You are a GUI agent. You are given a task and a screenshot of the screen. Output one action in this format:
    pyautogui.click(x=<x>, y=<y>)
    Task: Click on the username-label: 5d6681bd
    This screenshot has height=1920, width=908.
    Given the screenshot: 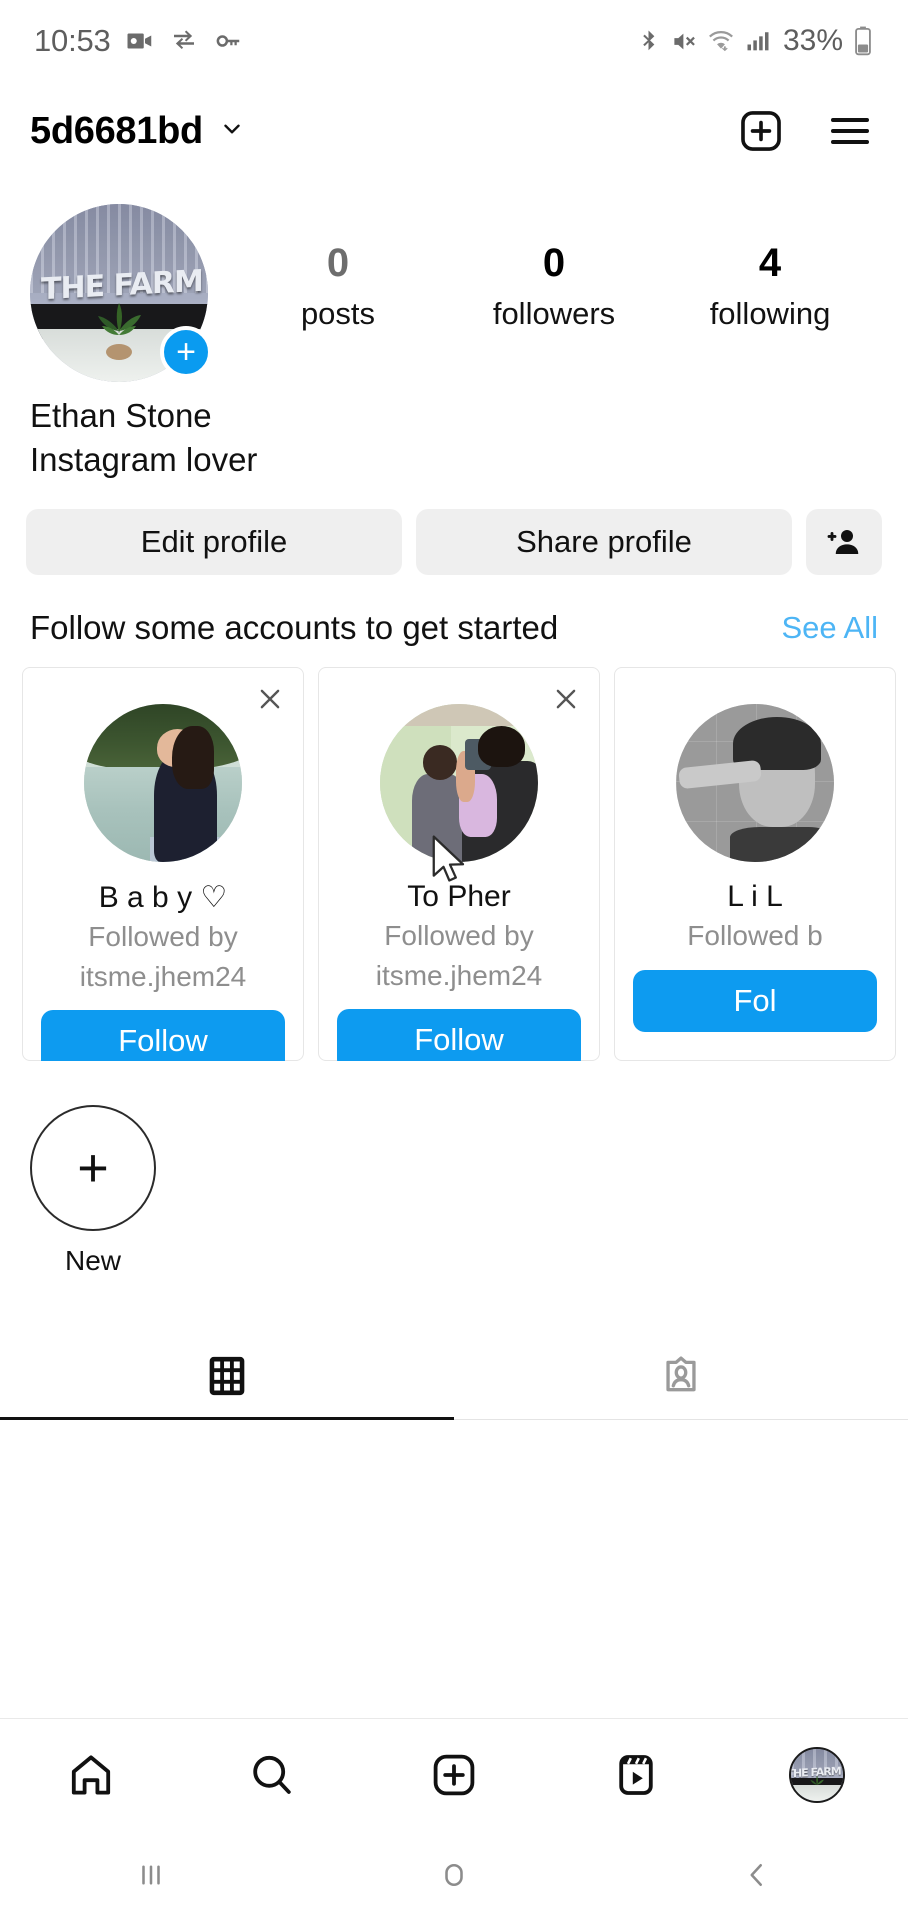 What is the action you would take?
    pyautogui.click(x=116, y=130)
    